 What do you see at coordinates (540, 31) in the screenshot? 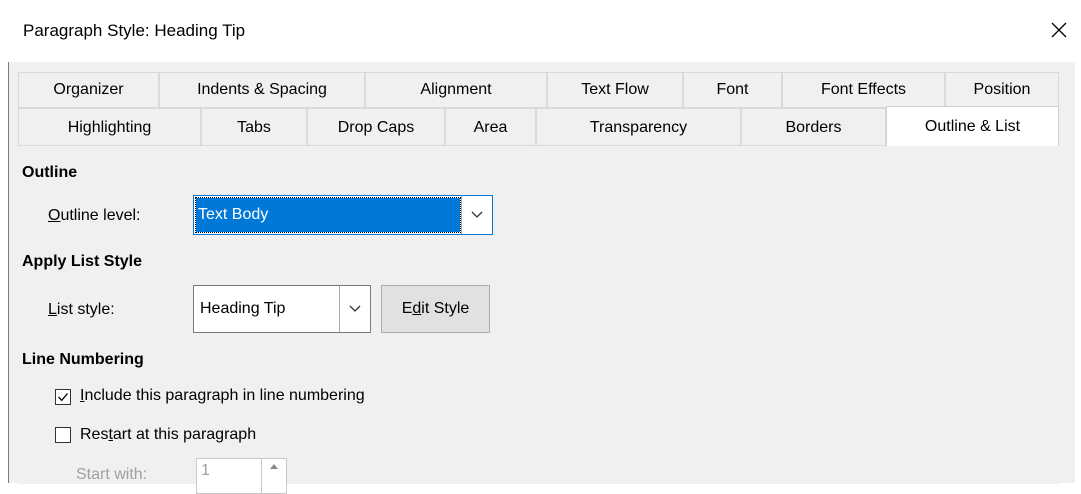
I see `title-bar: Paragraph Style: Heading Tip` at bounding box center [540, 31].